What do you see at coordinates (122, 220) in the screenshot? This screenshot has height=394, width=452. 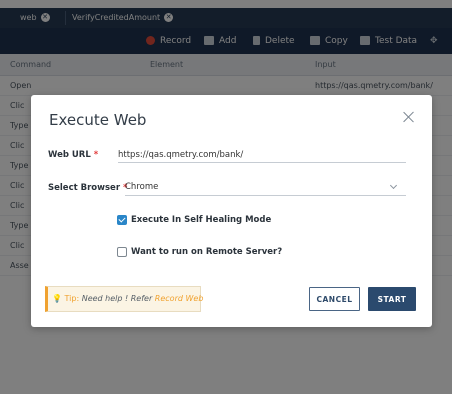 I see `self-healing-checkbox` at bounding box center [122, 220].